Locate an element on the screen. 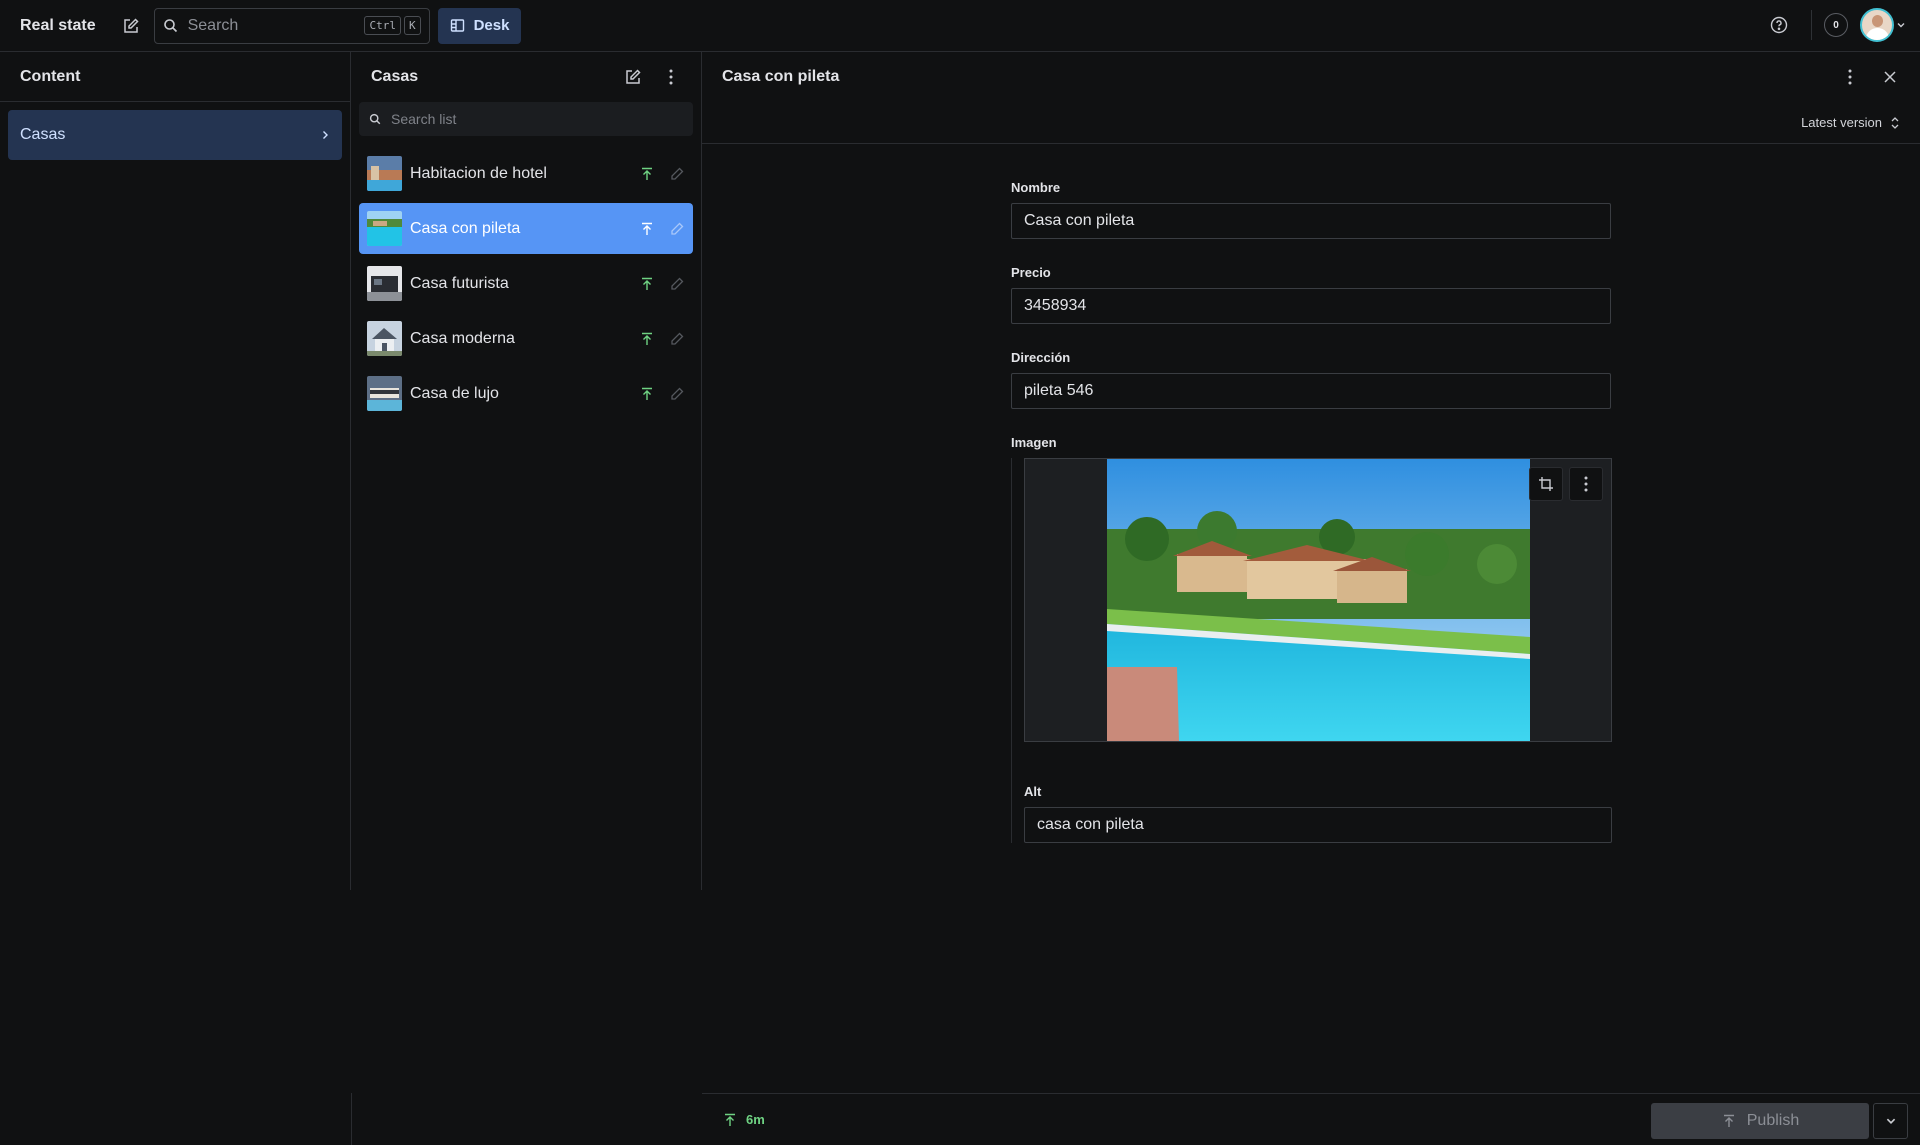 The width and height of the screenshot is (1920, 1145). publish-status: 6m is located at coordinates (743, 1120).